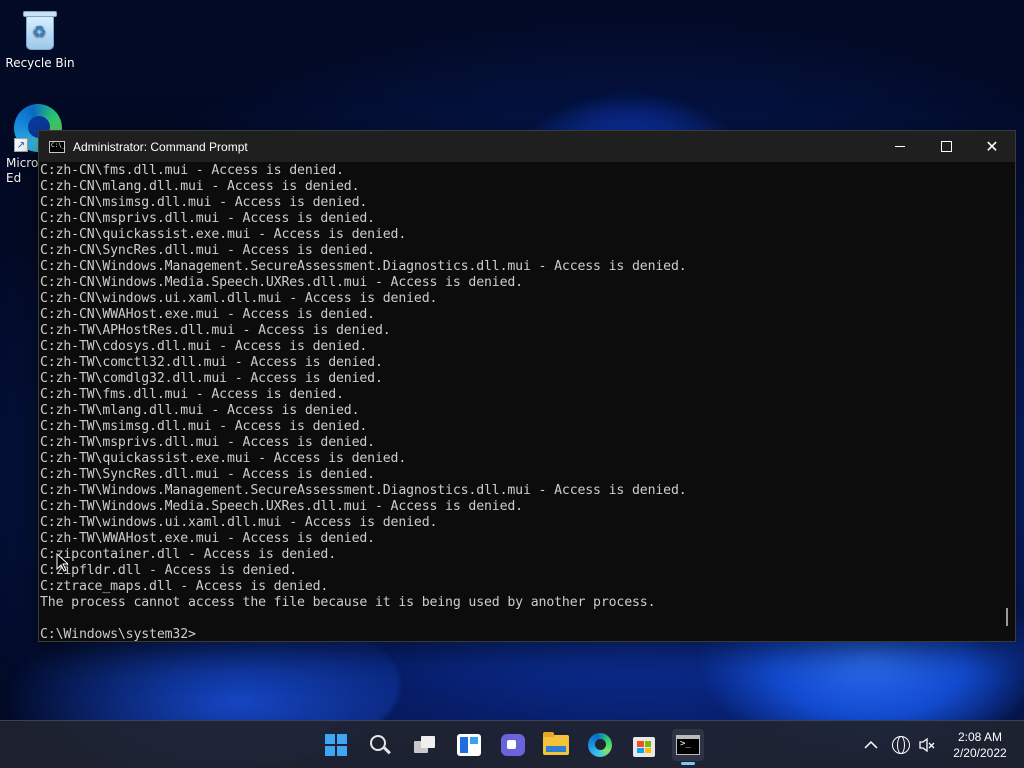 This screenshot has height=768, width=1024. I want to click on task-view-icon, so click(425, 745).